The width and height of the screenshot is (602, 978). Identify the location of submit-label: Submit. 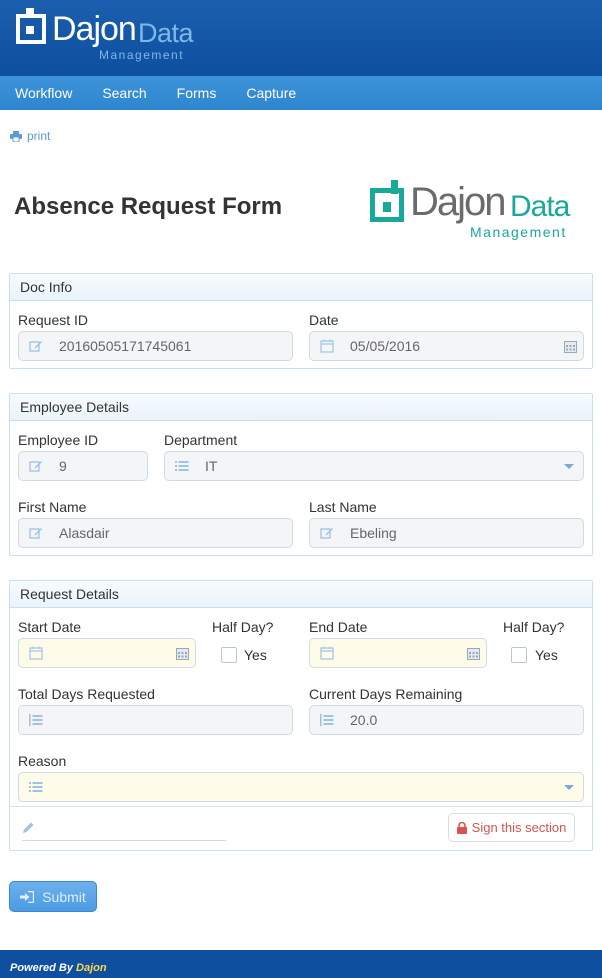
(64, 896).